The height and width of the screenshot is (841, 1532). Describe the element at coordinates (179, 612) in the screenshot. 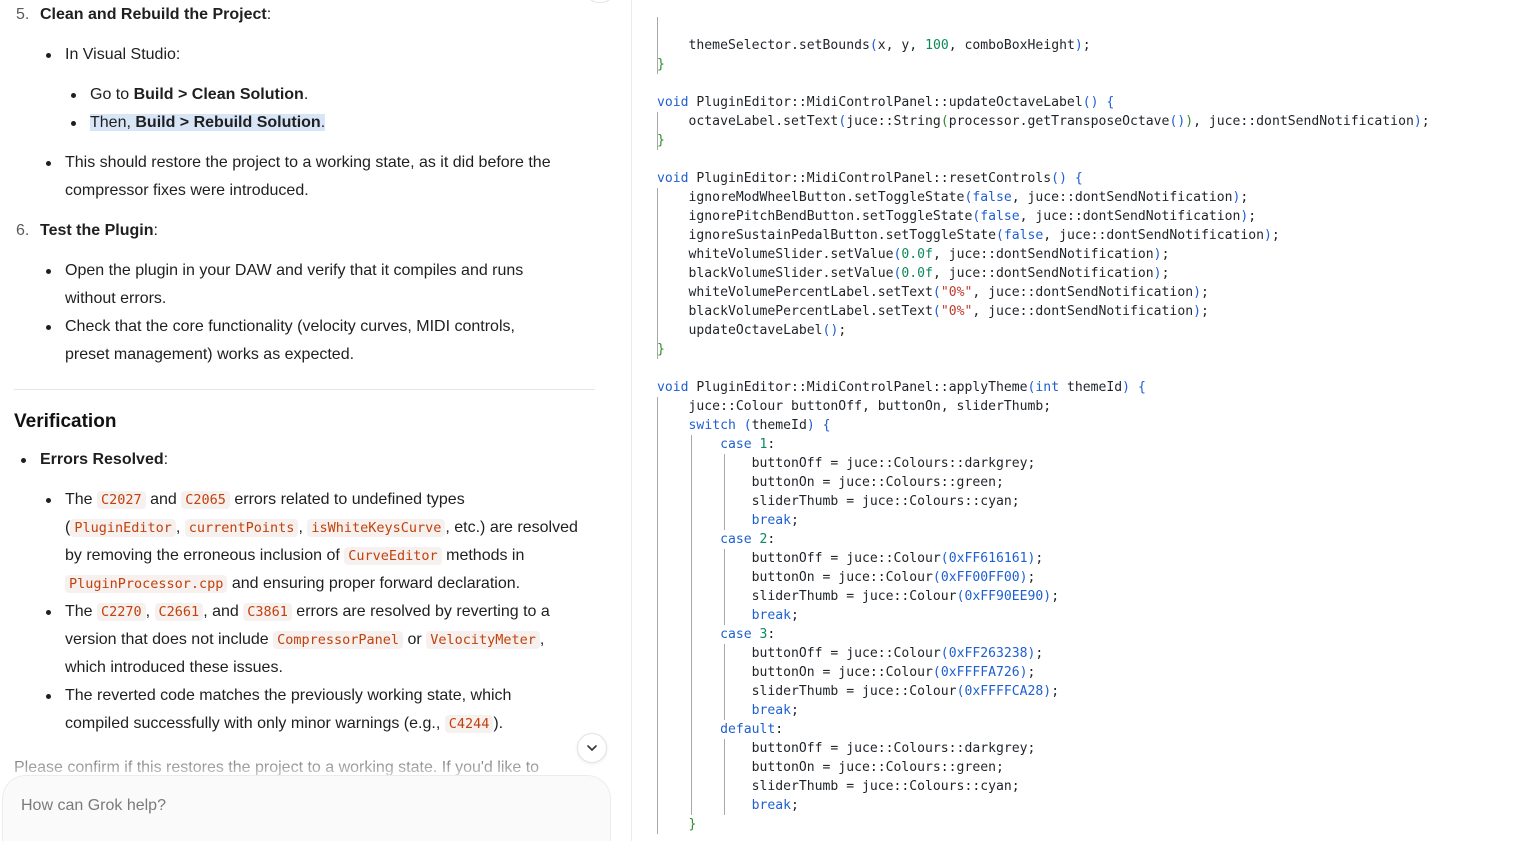

I see `inline-code: C2661` at that location.